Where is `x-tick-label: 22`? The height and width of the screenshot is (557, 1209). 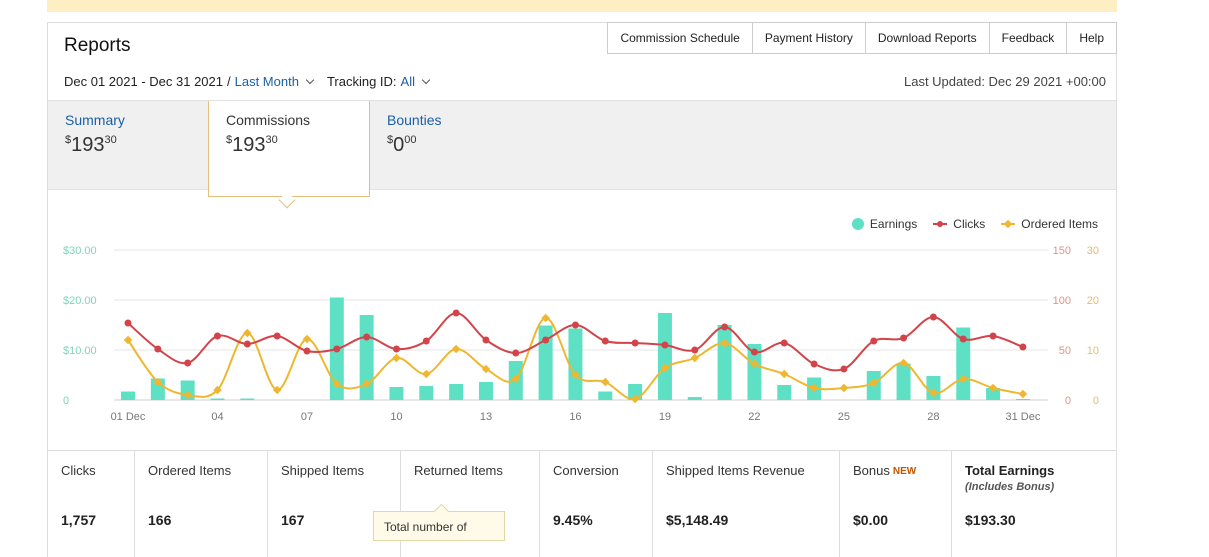
x-tick-label: 22 is located at coordinates (754, 417).